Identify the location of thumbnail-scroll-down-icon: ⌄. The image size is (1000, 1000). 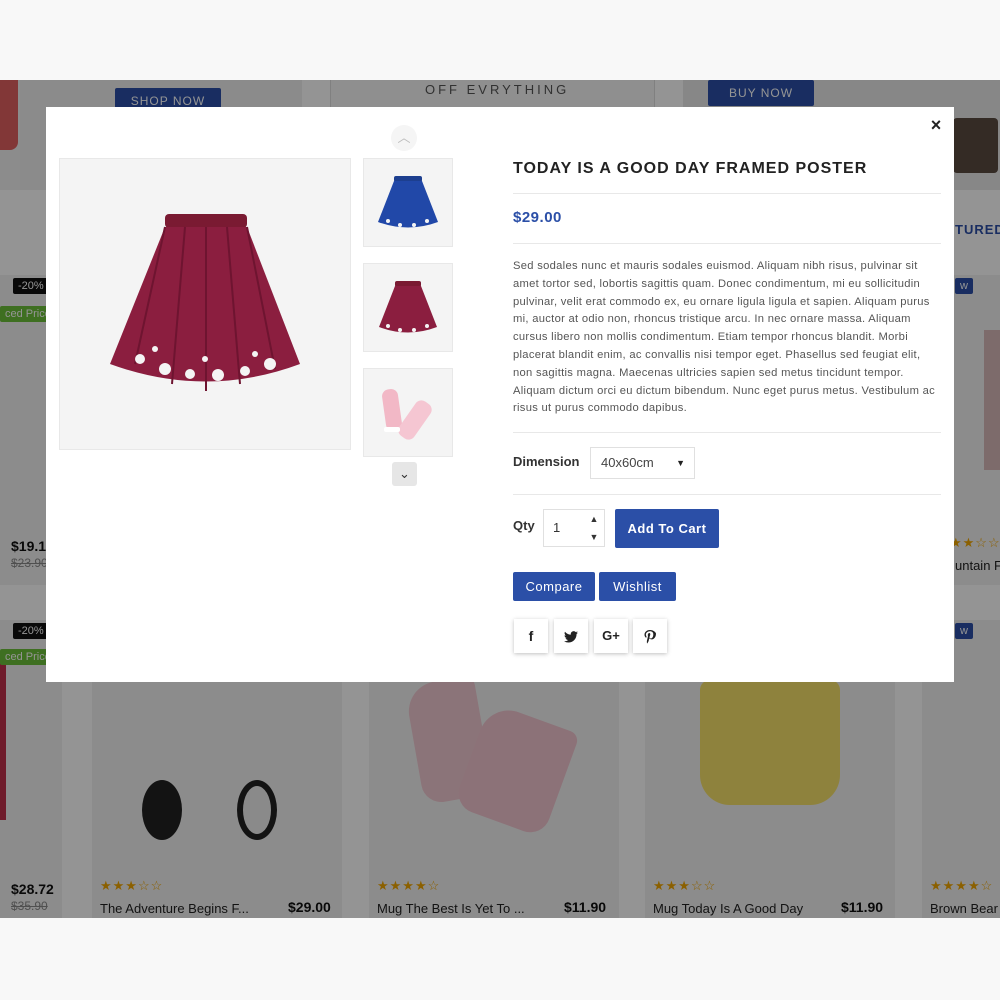
(404, 474).